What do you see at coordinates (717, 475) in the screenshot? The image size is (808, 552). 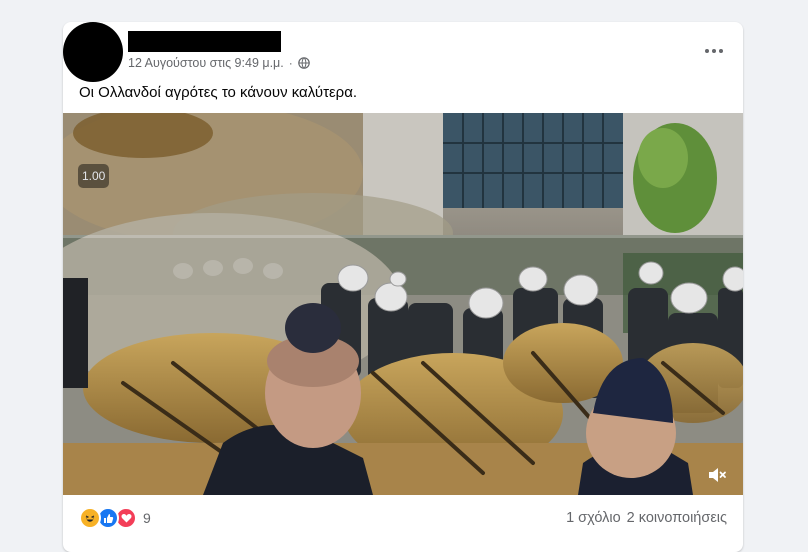 I see `speaker-muted-icon` at bounding box center [717, 475].